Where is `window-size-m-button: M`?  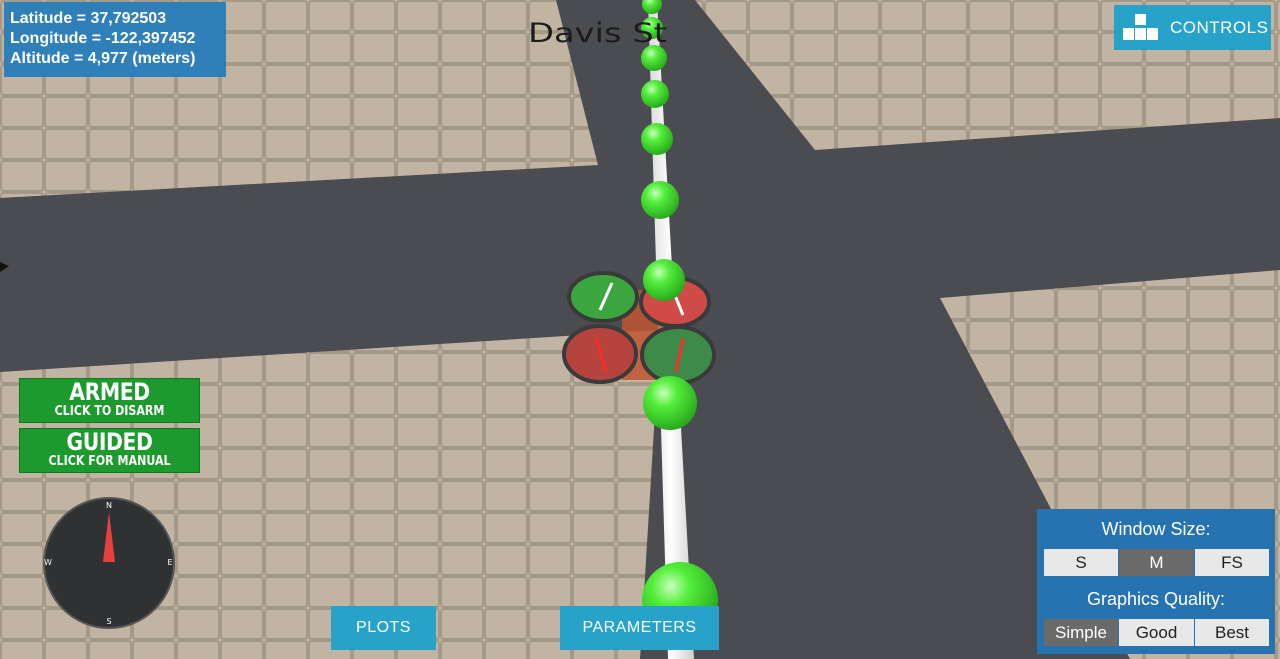
window-size-m-button: M is located at coordinates (1156, 562).